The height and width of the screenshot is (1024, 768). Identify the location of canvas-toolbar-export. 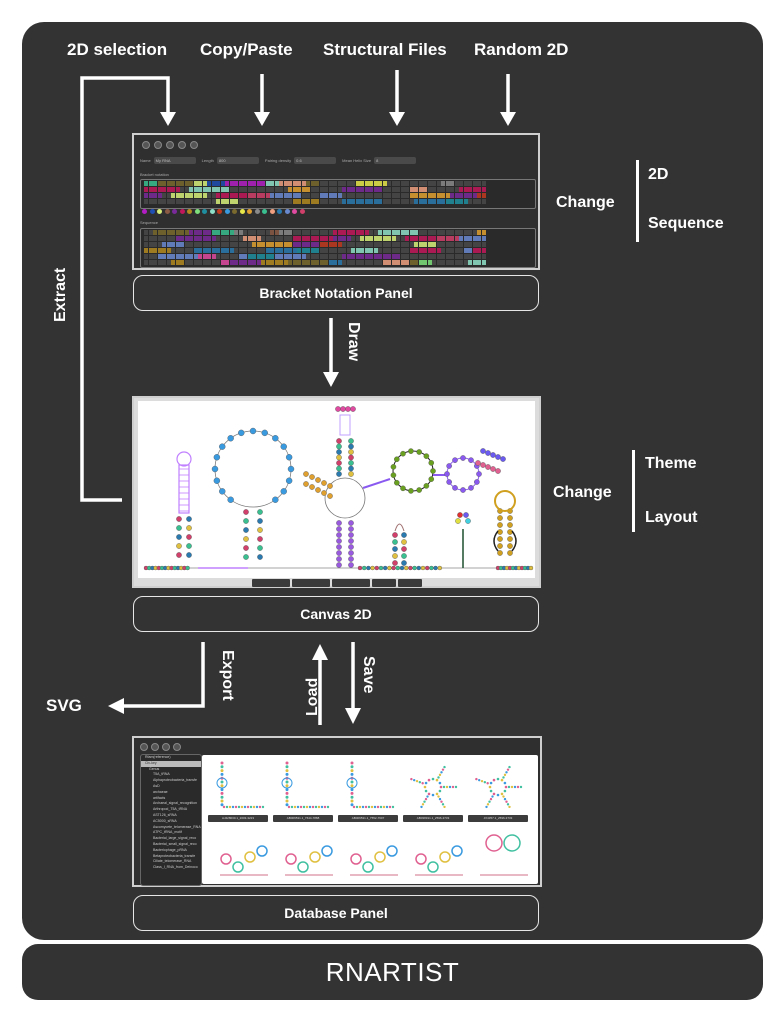
(410, 583).